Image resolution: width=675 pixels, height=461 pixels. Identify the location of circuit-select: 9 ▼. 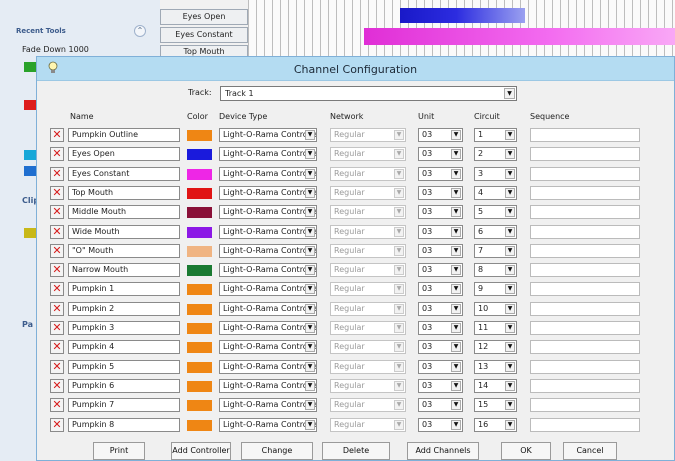
(495, 289).